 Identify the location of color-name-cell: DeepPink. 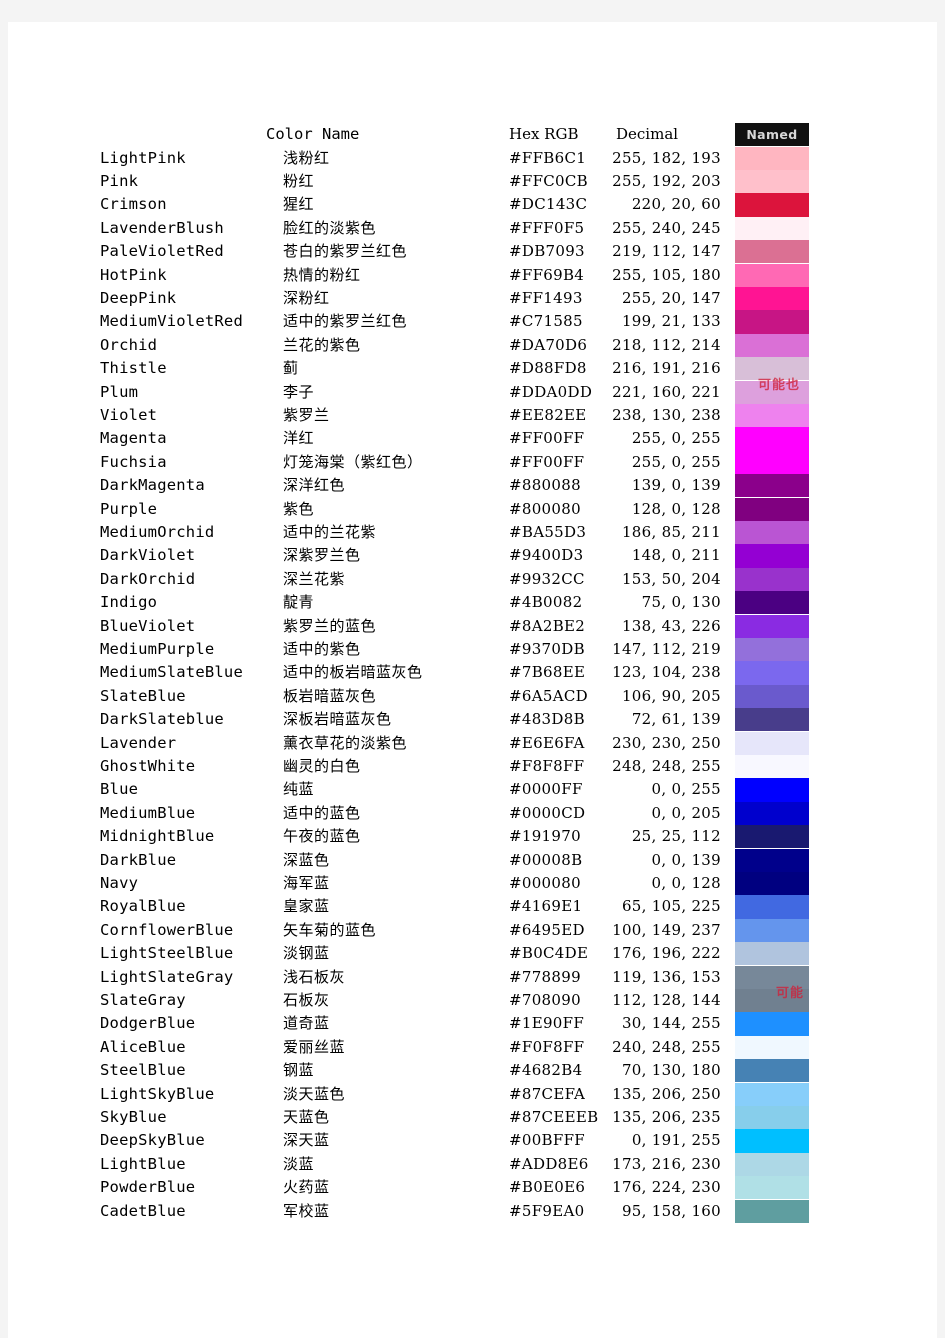
(138, 297).